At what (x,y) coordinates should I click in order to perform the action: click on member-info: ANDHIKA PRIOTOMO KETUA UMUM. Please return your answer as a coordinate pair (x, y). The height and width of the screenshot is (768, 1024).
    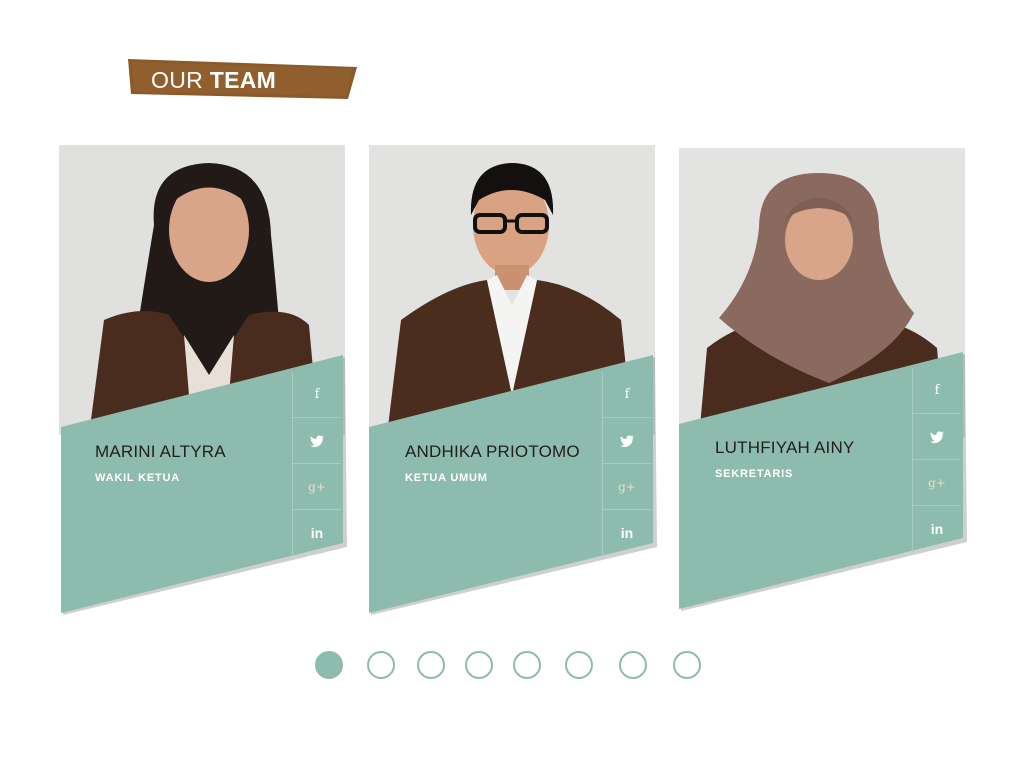
    Looking at the image, I should click on (502, 463).